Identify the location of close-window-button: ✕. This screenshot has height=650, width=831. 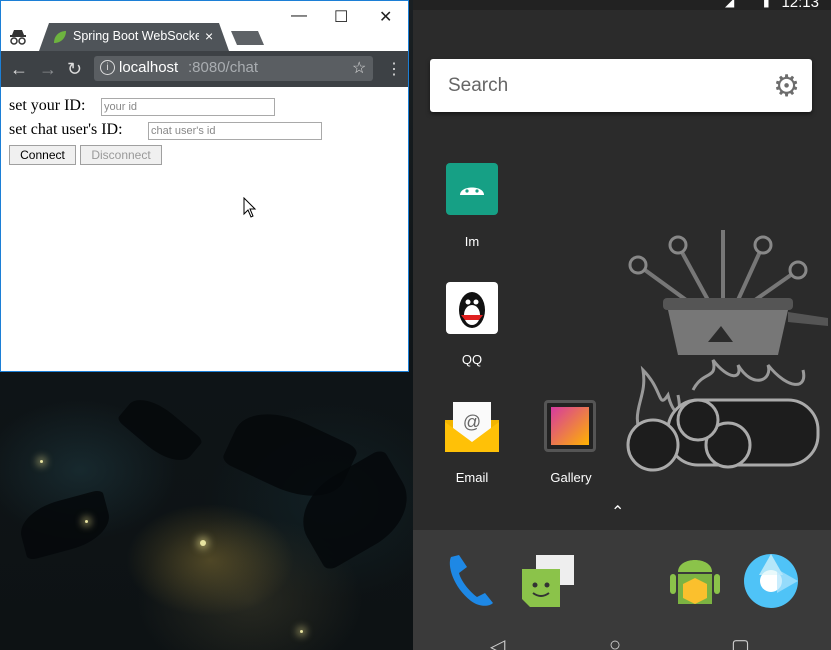
(385, 17).